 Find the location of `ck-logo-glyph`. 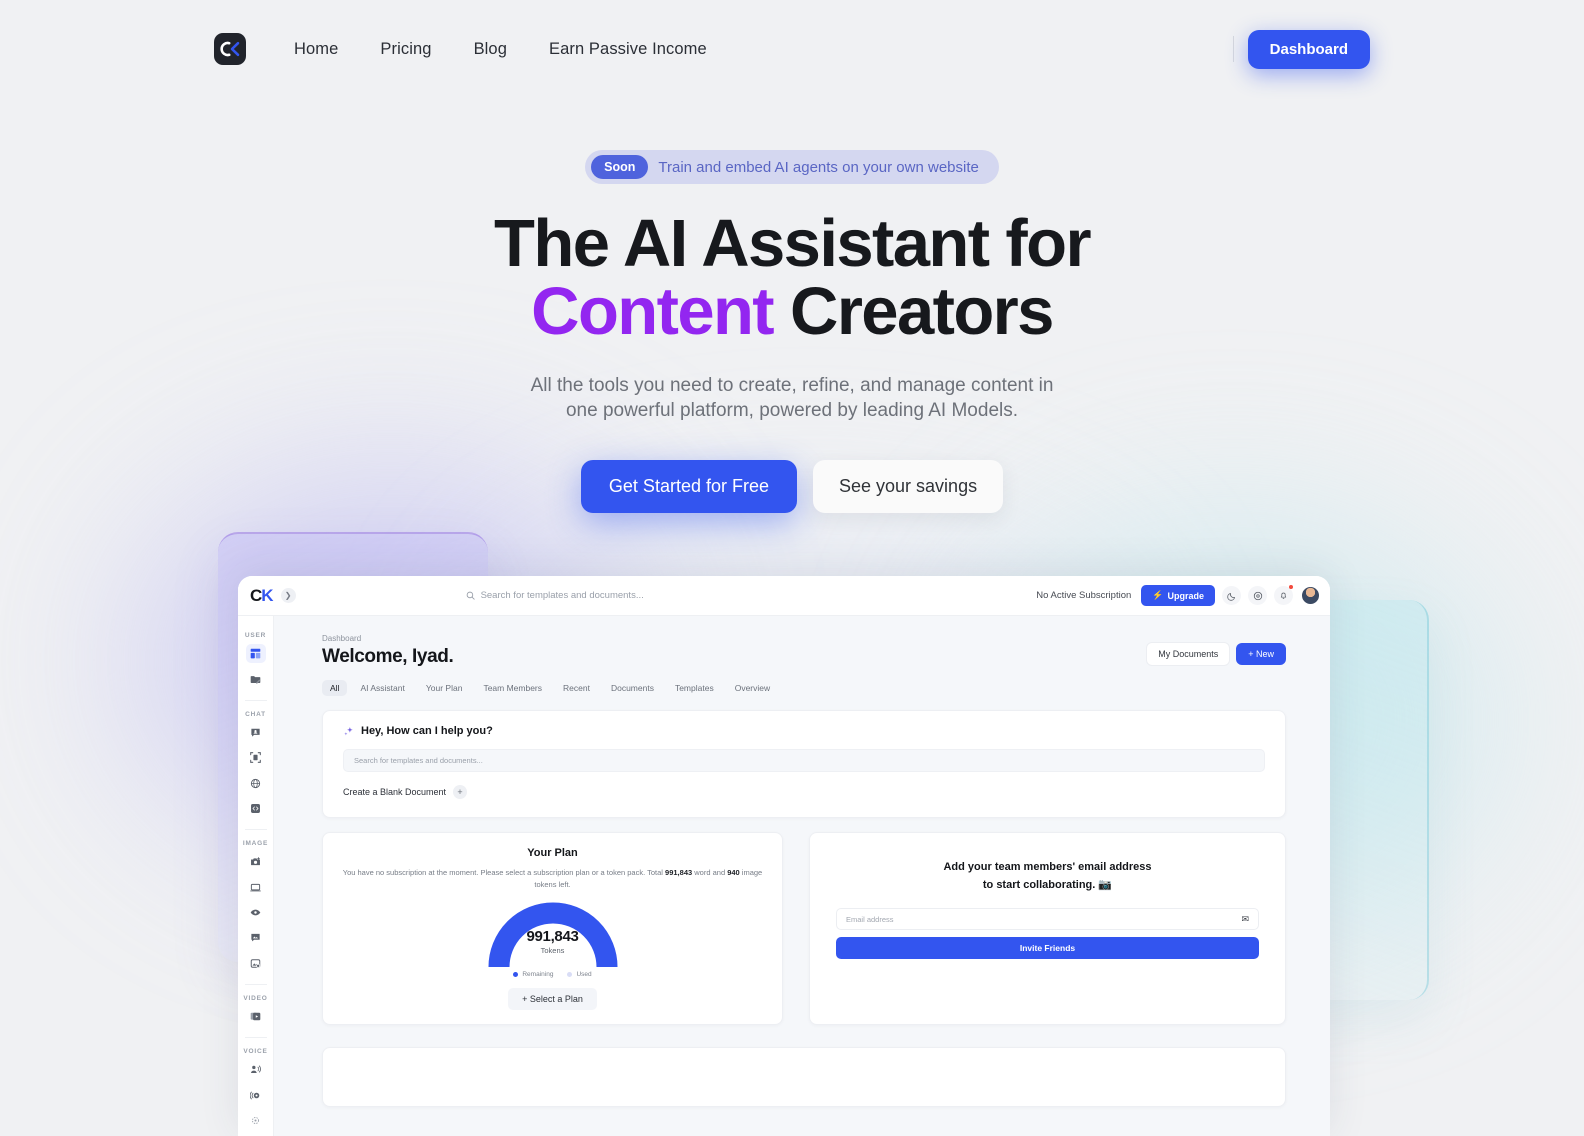

ck-logo-glyph is located at coordinates (230, 49).